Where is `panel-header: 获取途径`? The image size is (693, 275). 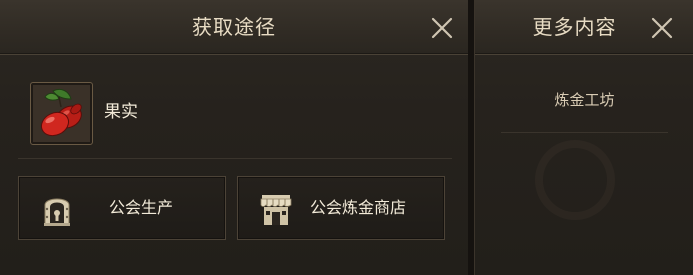 panel-header: 获取途径 is located at coordinates (234, 27).